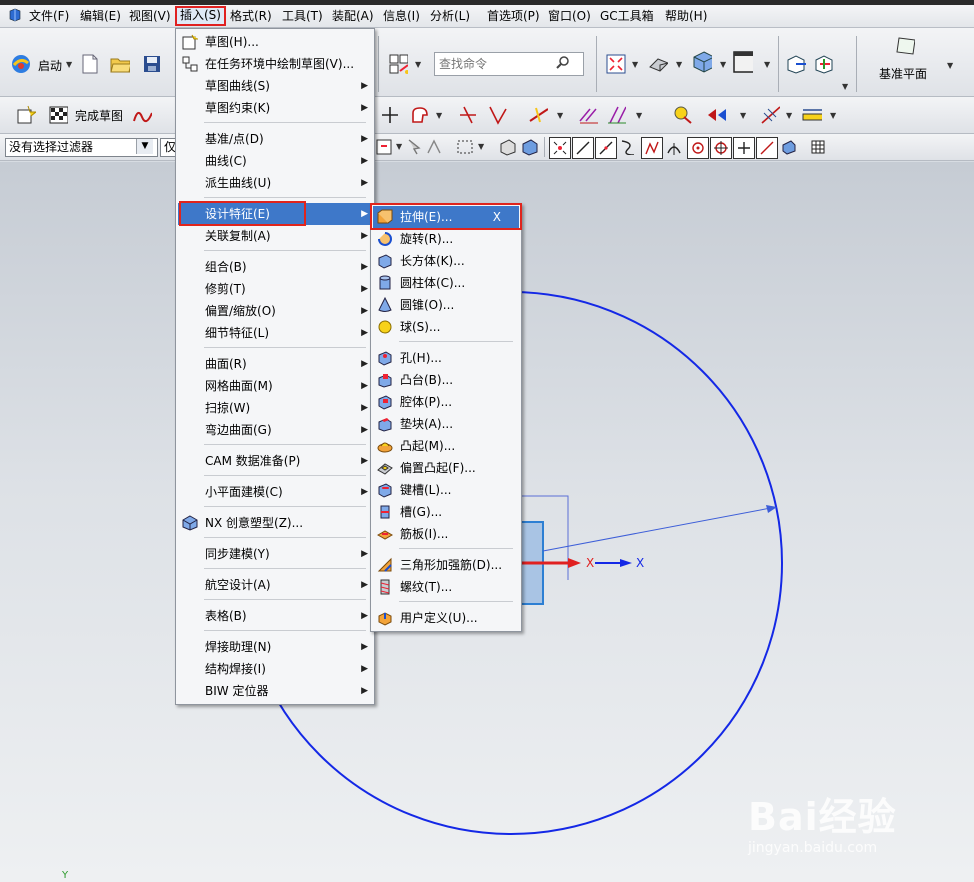  Describe the element at coordinates (560, 115) in the screenshot. I see `trim-dropdown-icon: ▼` at that location.